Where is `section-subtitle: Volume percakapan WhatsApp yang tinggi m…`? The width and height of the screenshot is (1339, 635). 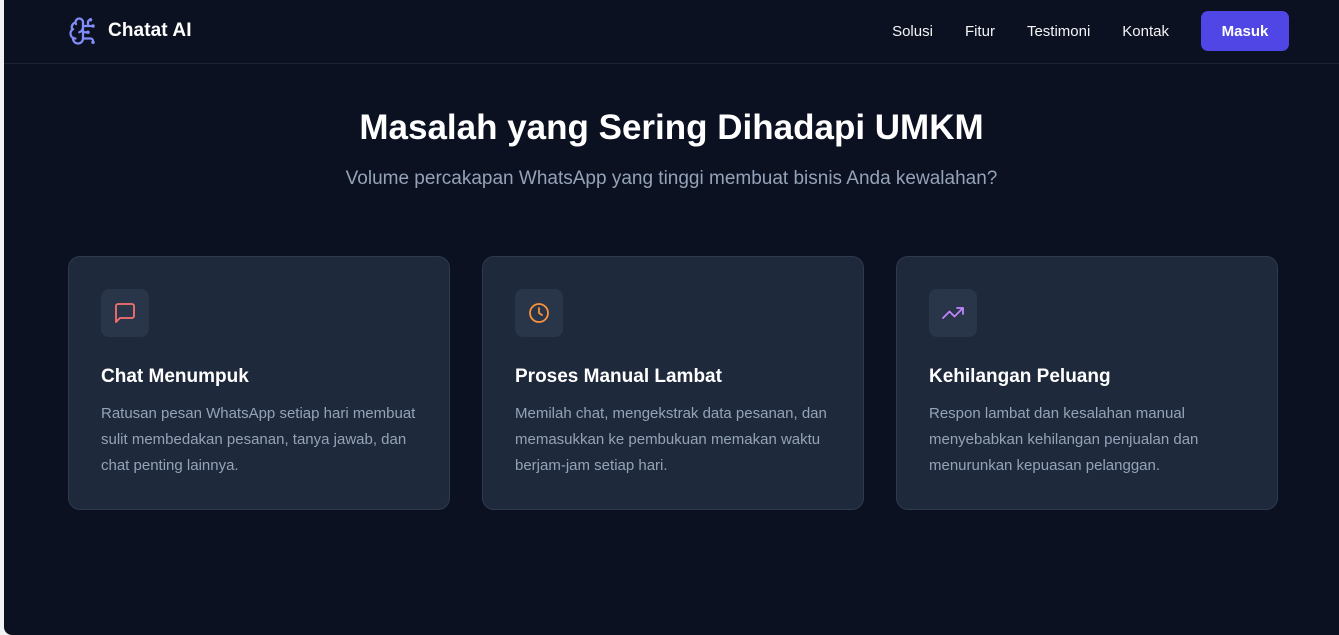
section-subtitle: Volume percakapan WhatsApp yang tinggi m… is located at coordinates (671, 178).